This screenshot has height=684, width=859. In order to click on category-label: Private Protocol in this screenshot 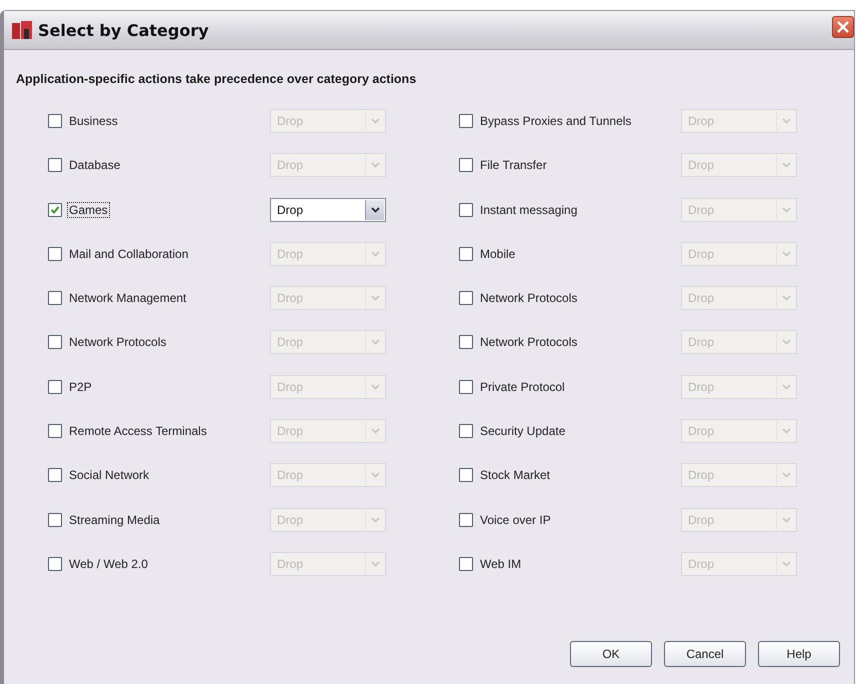, I will do `click(522, 387)`.